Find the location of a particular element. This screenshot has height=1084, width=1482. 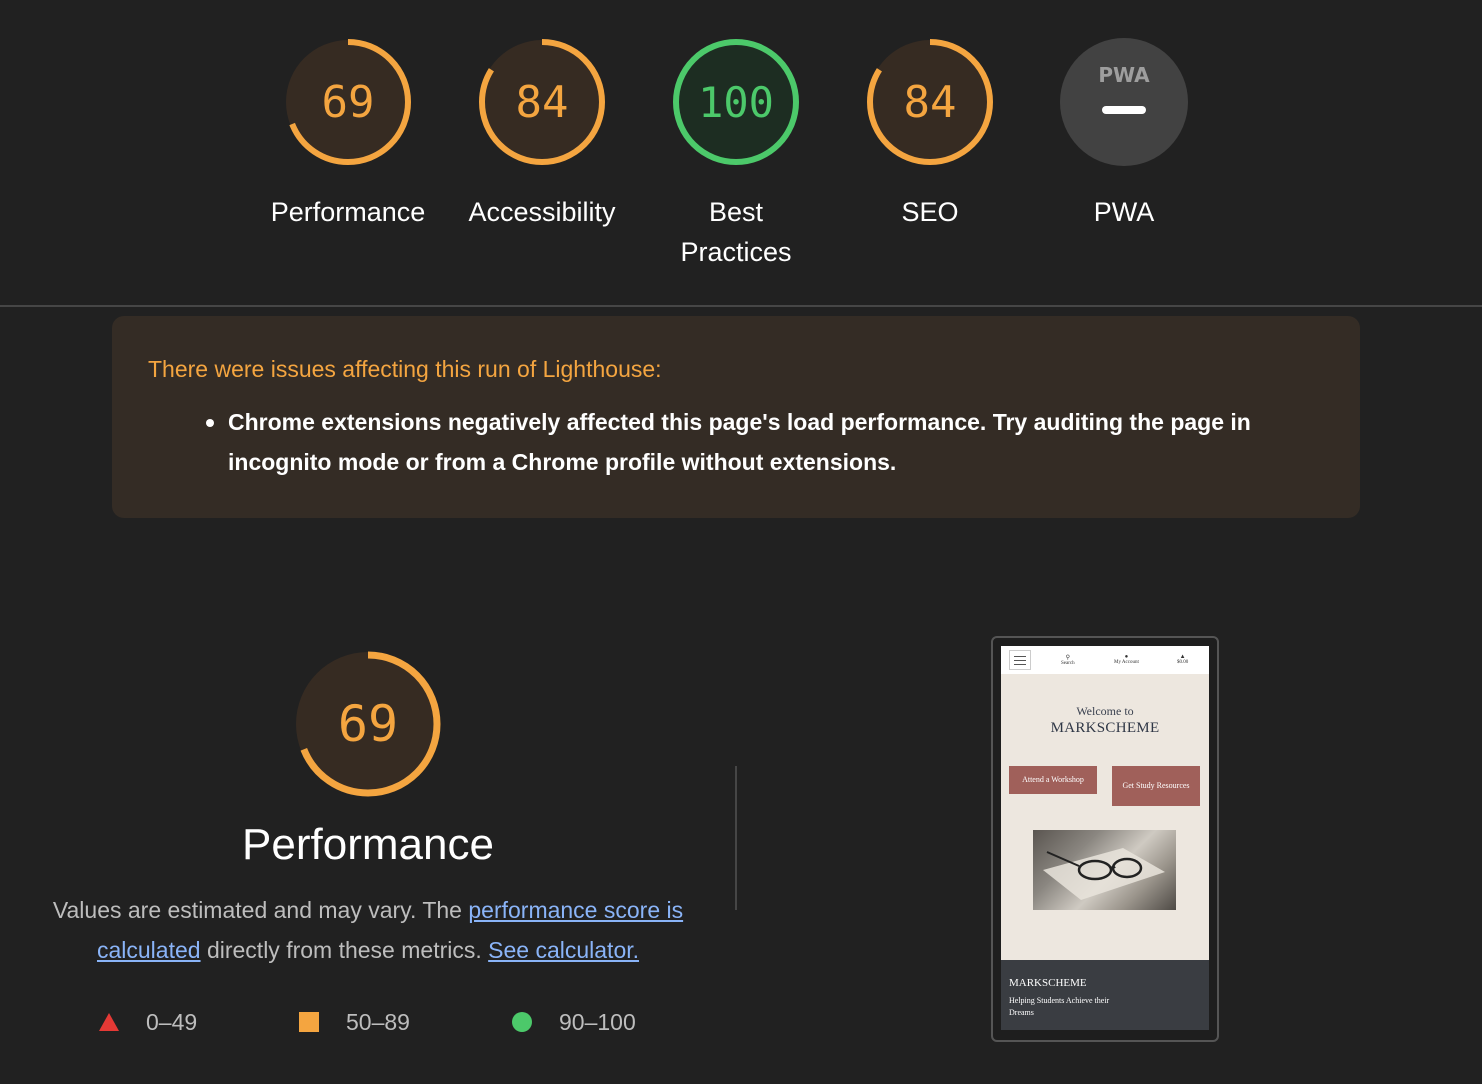

gauge-ring: 100 is located at coordinates (736, 102).